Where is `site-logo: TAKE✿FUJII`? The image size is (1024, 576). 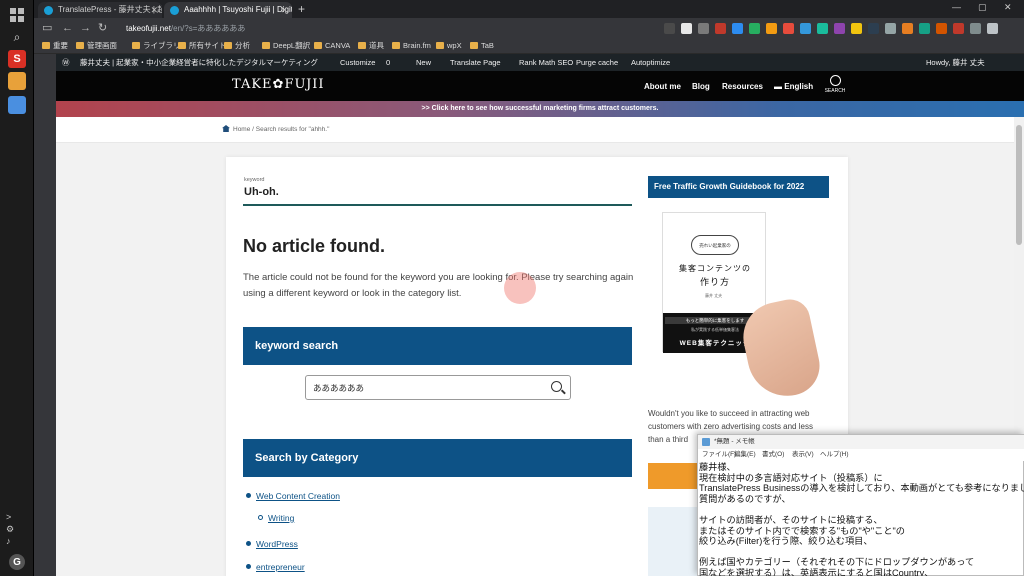
site-logo: TAKE✿FUJII is located at coordinates (278, 84).